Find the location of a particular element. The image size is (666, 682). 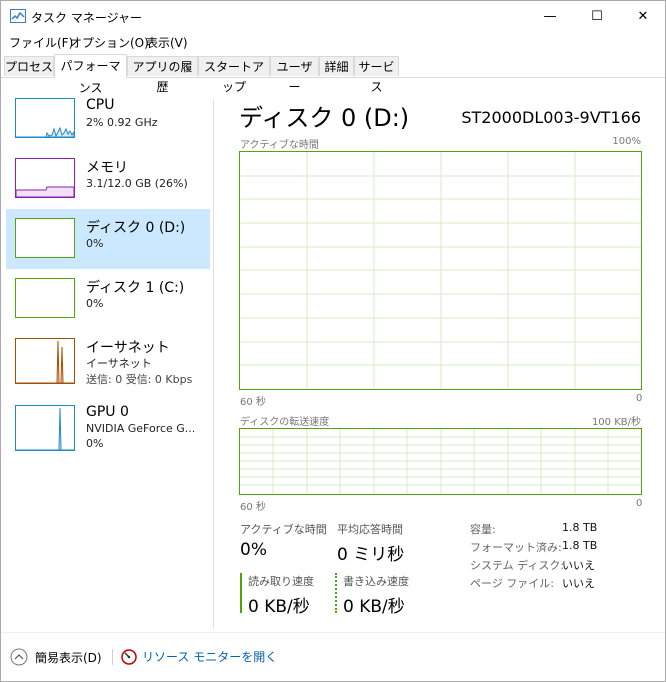

transfer-rate-graph-label: ディスクの転送速度 is located at coordinates (285, 422).